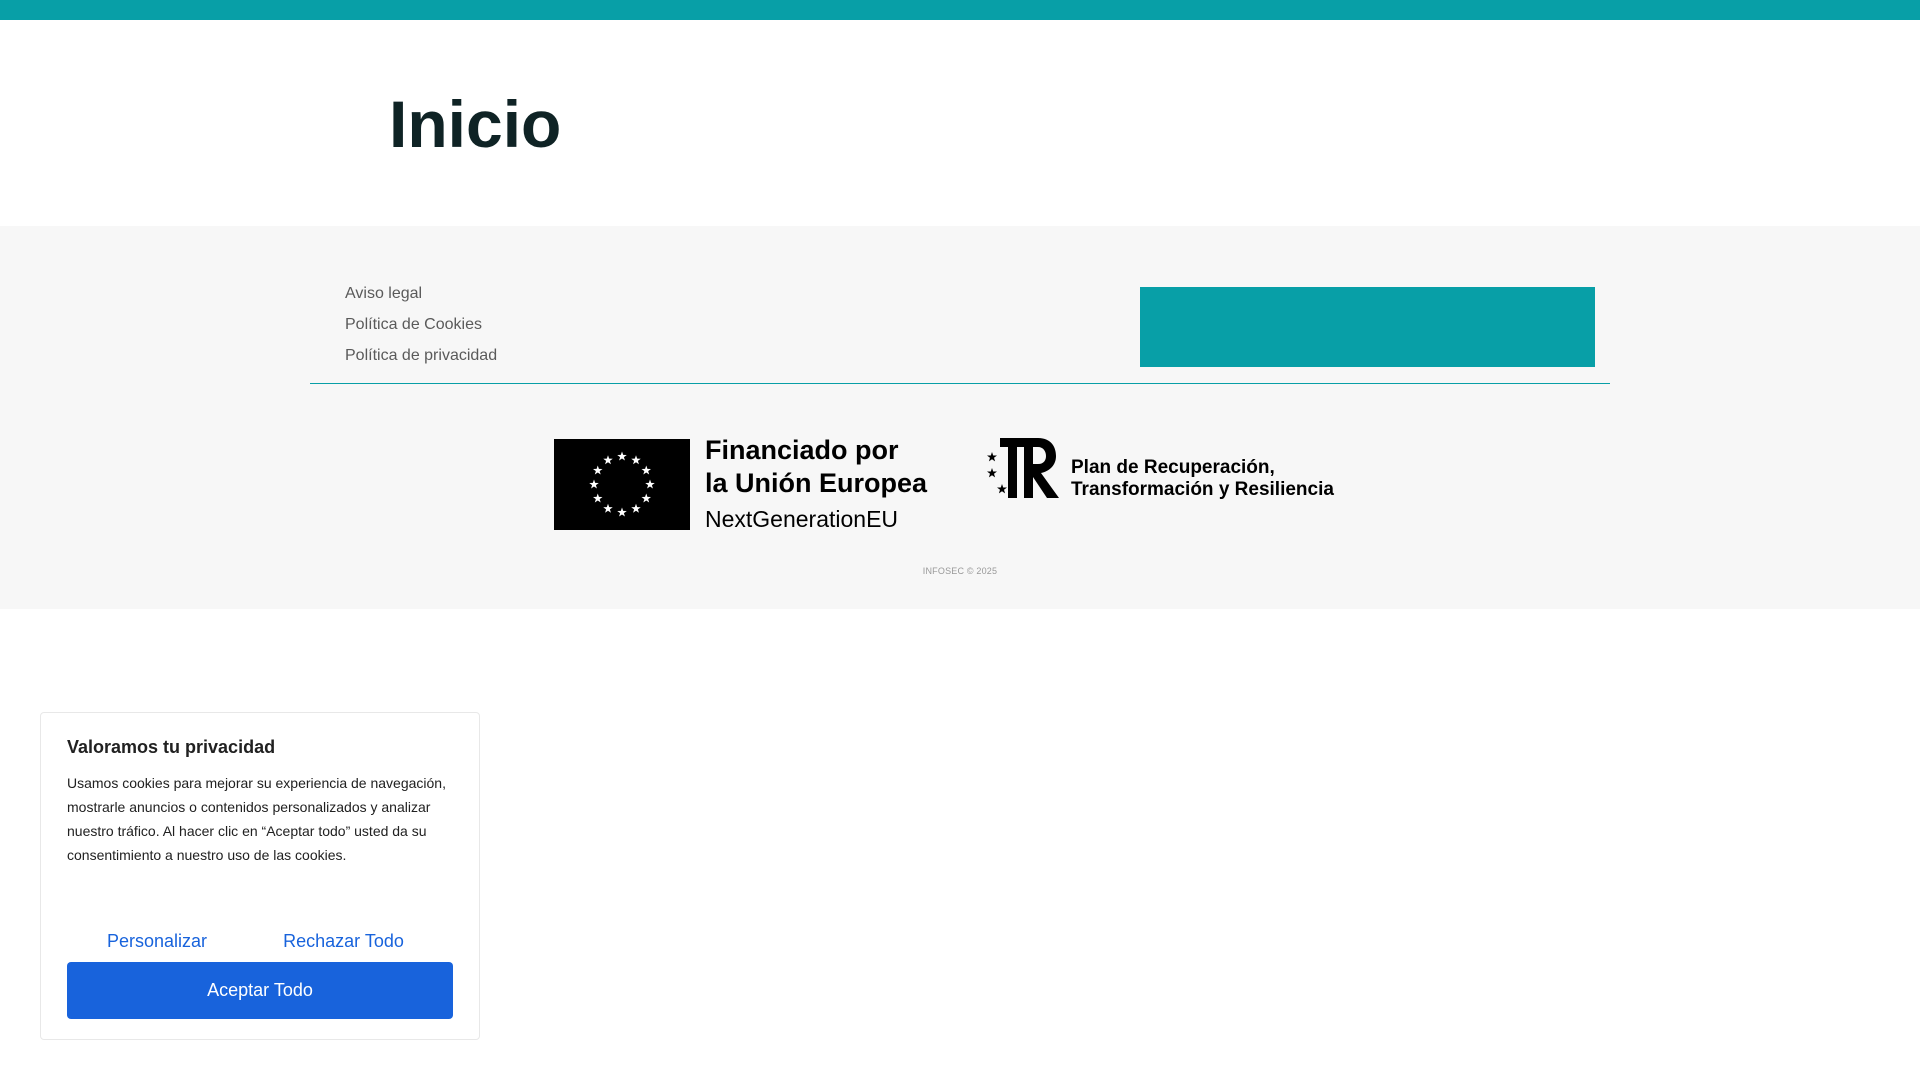 The height and width of the screenshot is (1080, 1920). I want to click on legal-notice-link: Aviso legal, so click(383, 293).